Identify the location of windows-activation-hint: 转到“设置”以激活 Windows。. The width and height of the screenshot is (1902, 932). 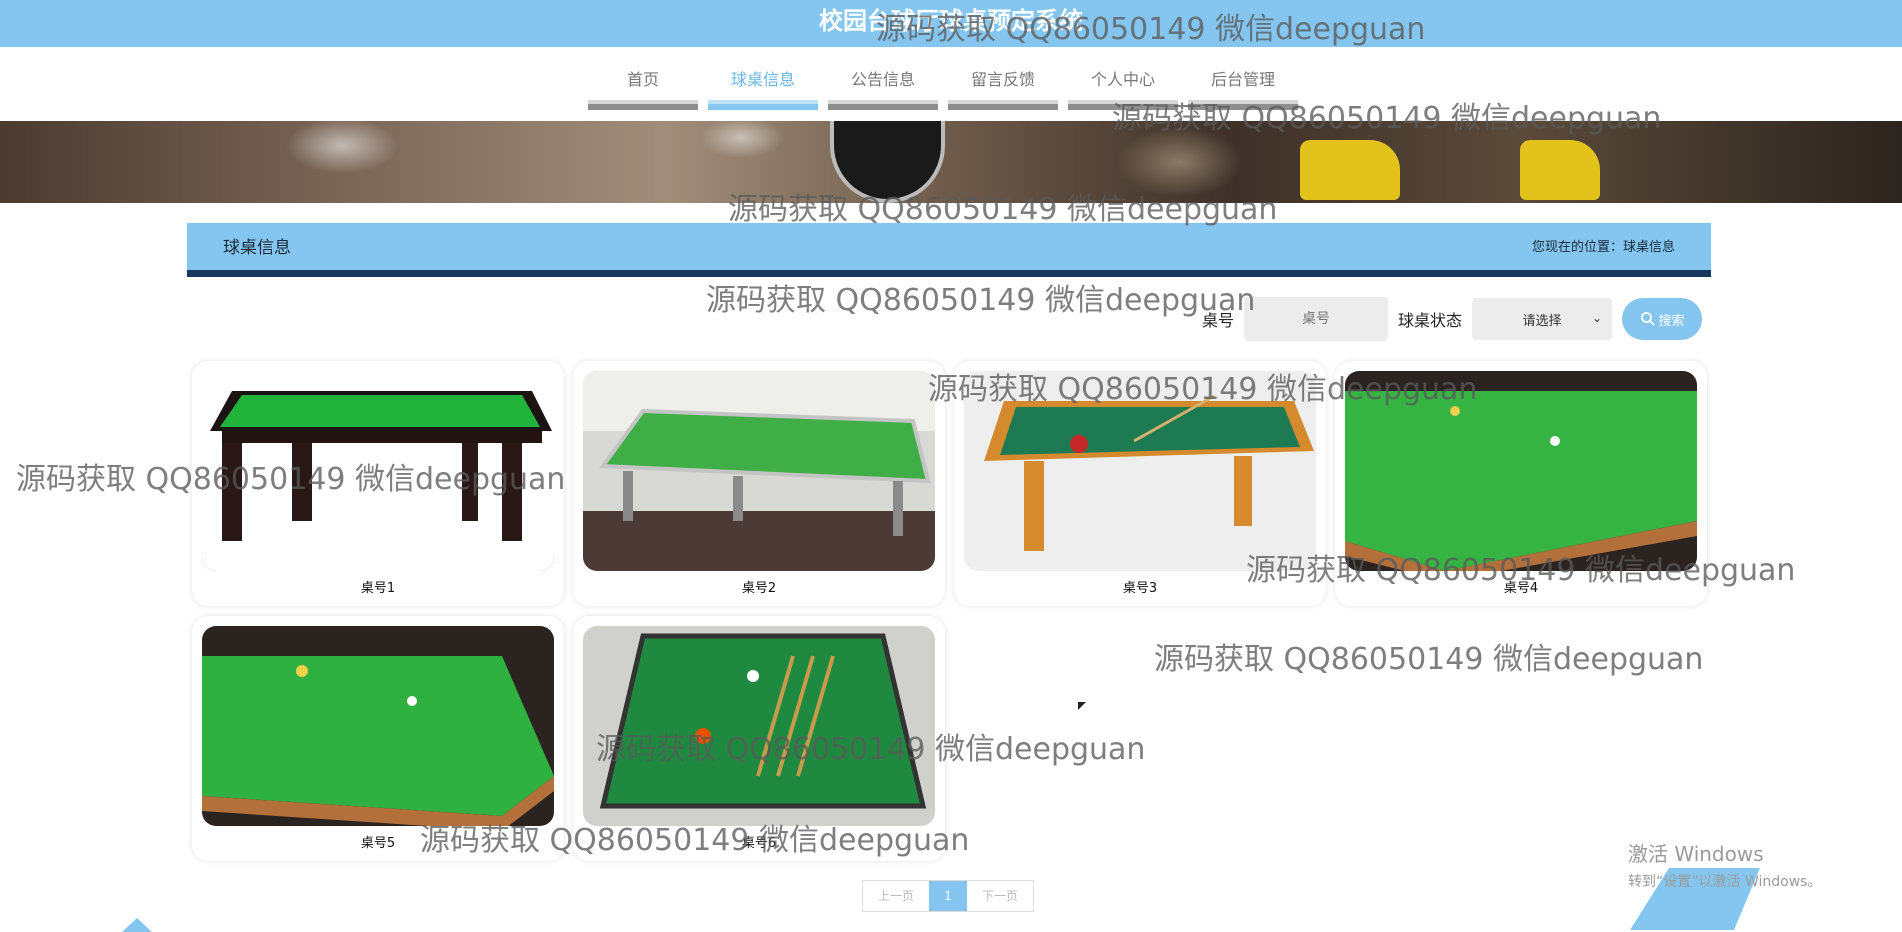
(1725, 882).